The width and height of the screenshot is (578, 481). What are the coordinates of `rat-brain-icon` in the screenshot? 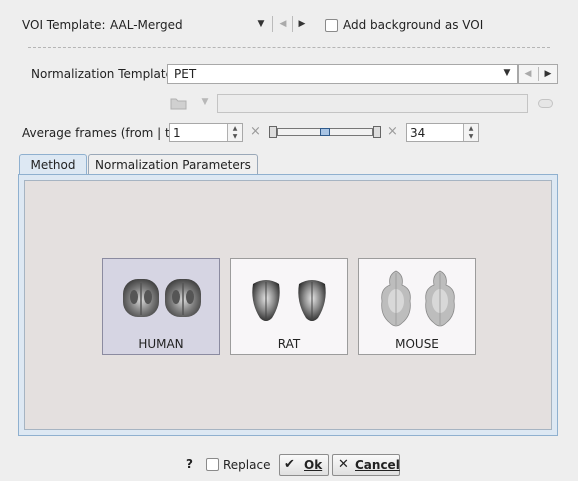 It's located at (289, 300).